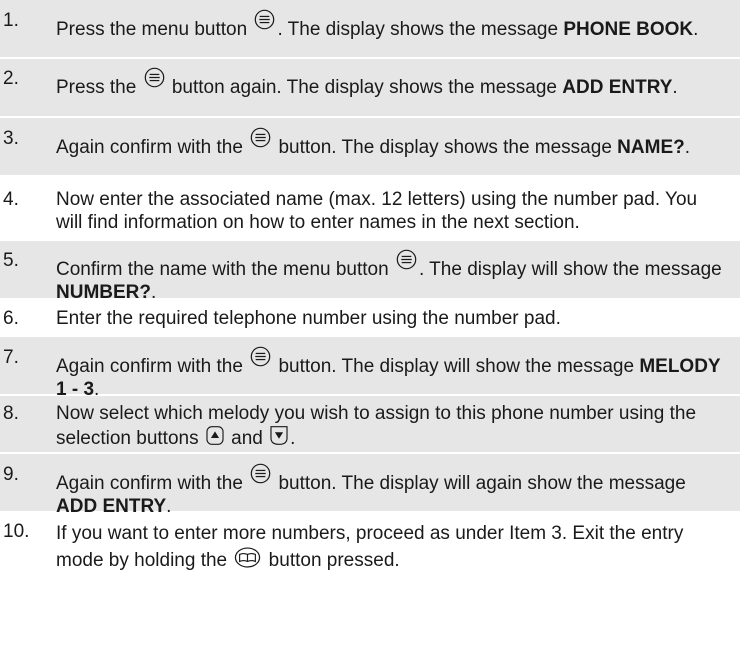  What do you see at coordinates (11, 20) in the screenshot?
I see `step-number: 1.` at bounding box center [11, 20].